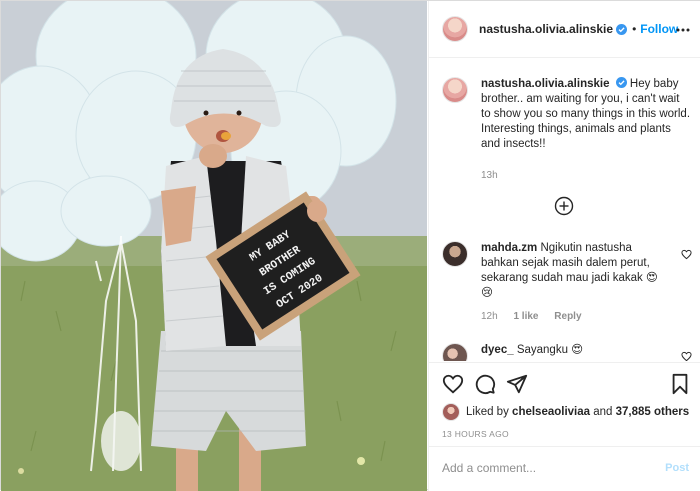 The image size is (700, 491). I want to click on comment-text: Sayangku 😍, so click(550, 350).